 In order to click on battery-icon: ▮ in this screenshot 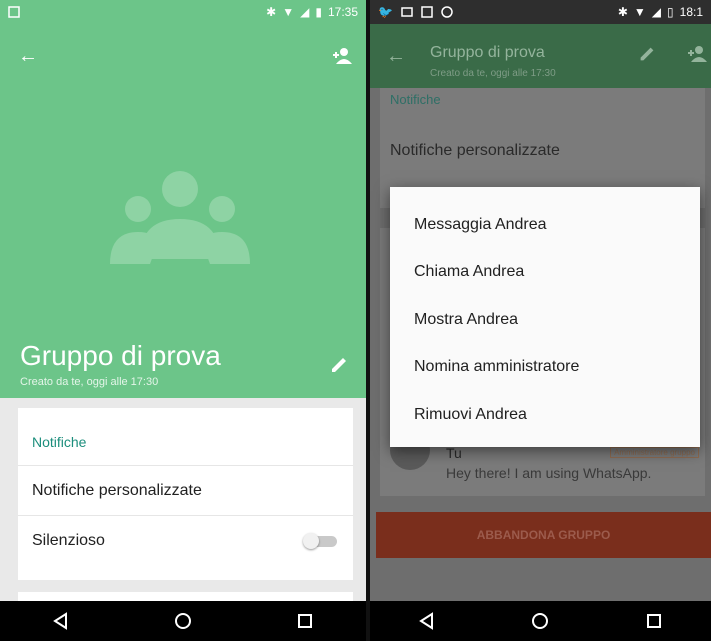, I will do `click(318, 12)`.